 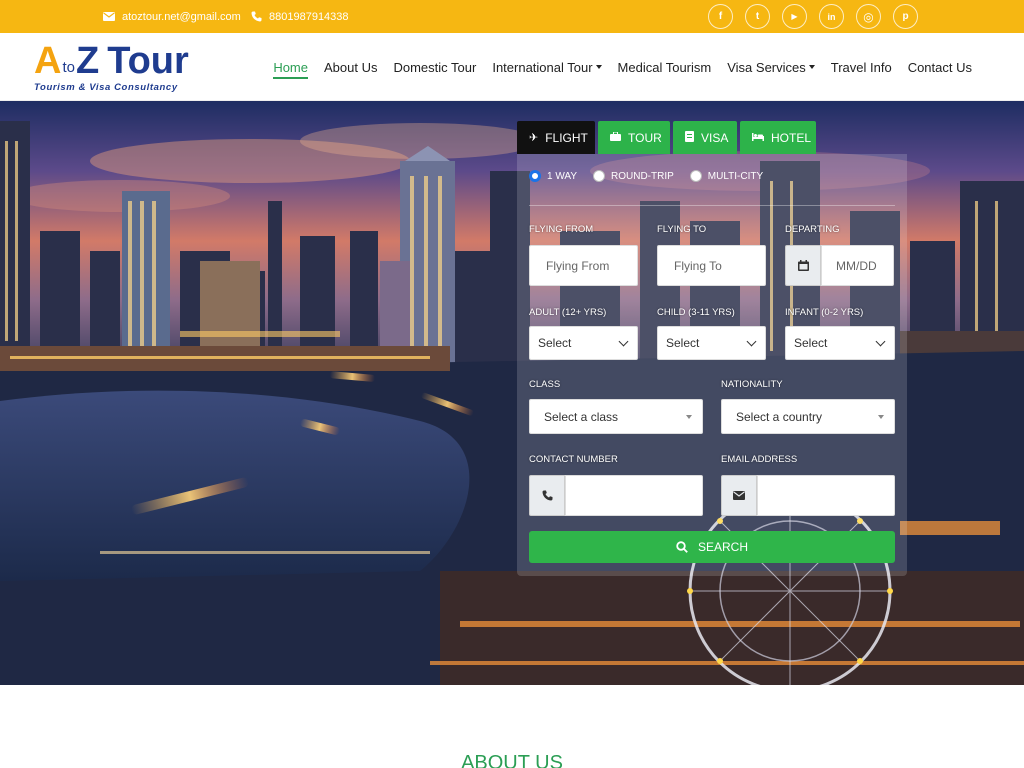 I want to click on nationality-label: NATIONALITY, so click(x=752, y=384).